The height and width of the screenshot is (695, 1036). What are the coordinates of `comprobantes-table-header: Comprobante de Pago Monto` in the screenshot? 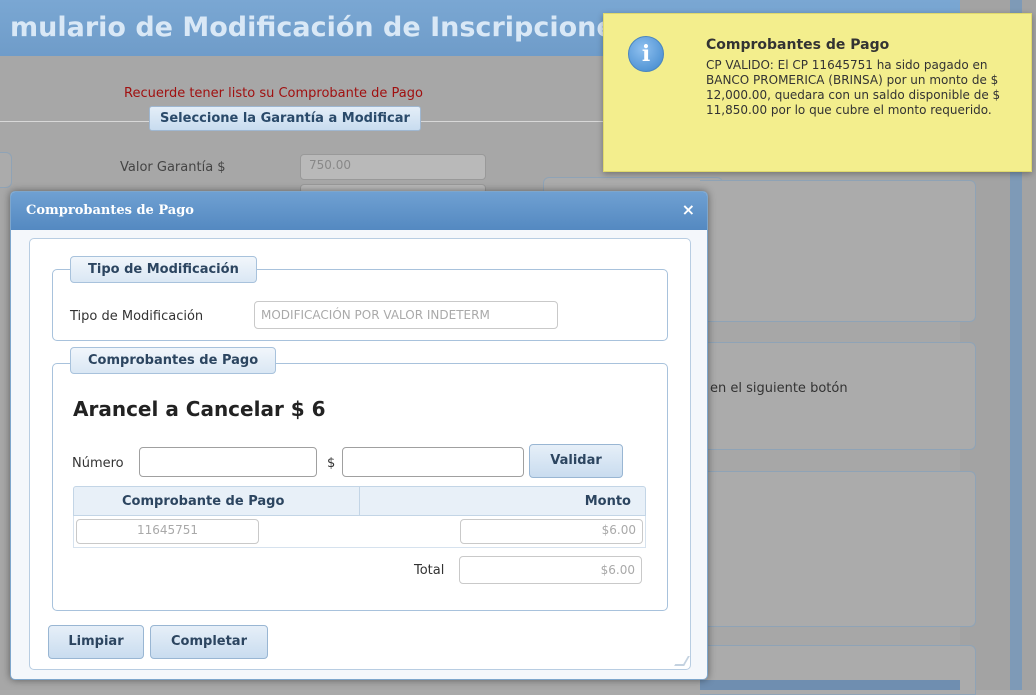 It's located at (359, 501).